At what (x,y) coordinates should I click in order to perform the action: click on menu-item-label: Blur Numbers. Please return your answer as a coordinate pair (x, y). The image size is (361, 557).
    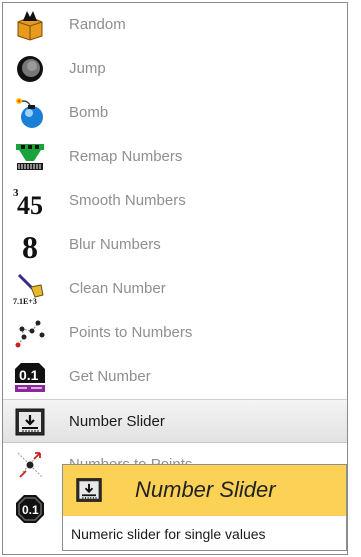
    Looking at the image, I should click on (115, 244).